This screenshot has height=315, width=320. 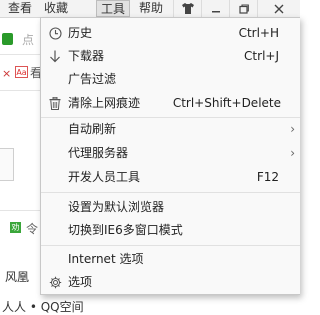 What do you see at coordinates (267, 177) in the screenshot?
I see `menu-item-shortcut: F12` at bounding box center [267, 177].